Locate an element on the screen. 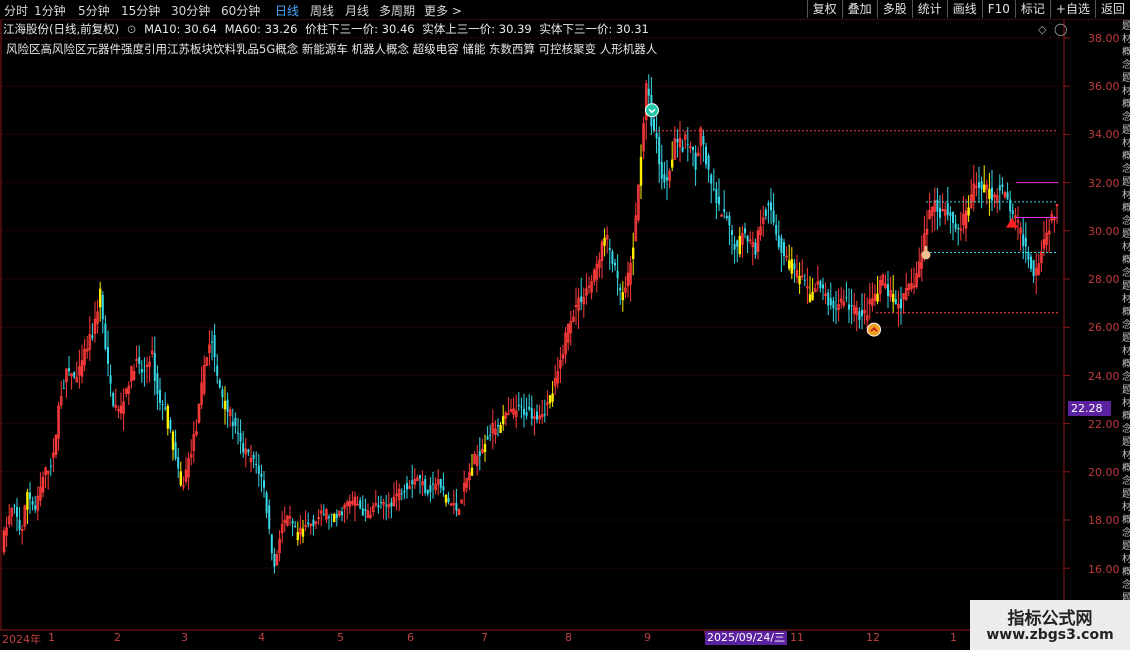 This screenshot has width=1130, height=650. diamond-icon: ◇ is located at coordinates (1042, 29).